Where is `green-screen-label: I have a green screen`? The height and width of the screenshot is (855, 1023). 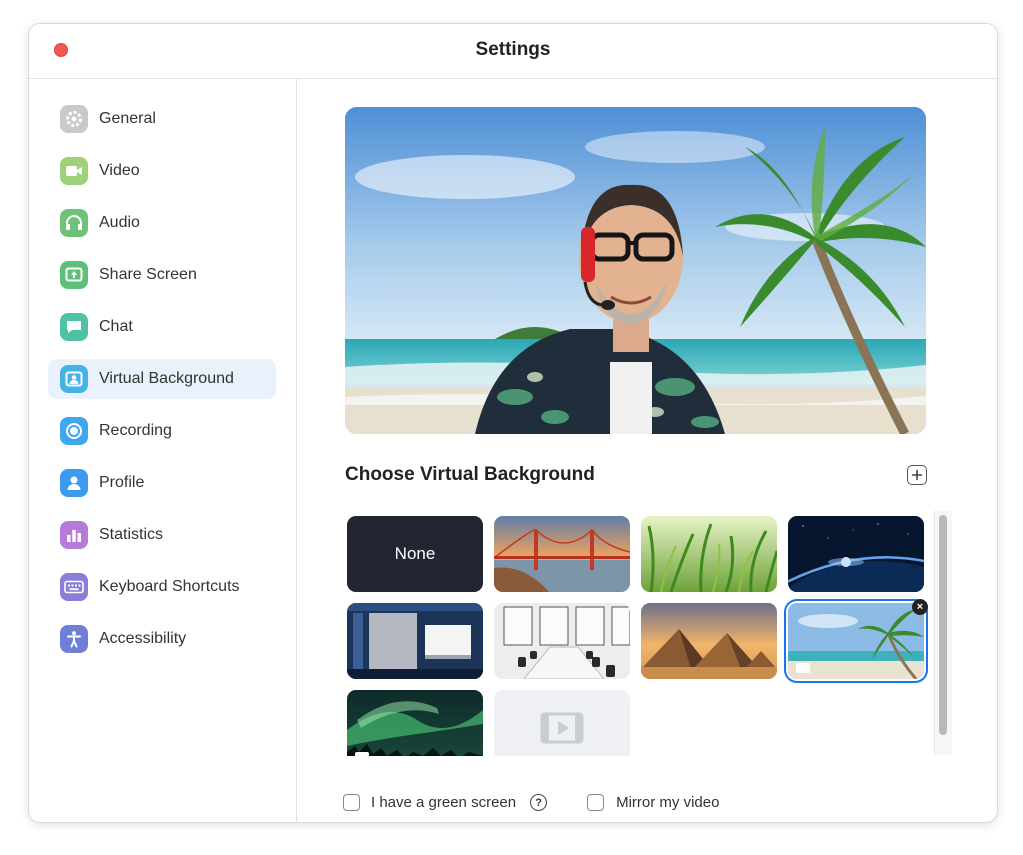
green-screen-label: I have a green screen is located at coordinates (444, 802).